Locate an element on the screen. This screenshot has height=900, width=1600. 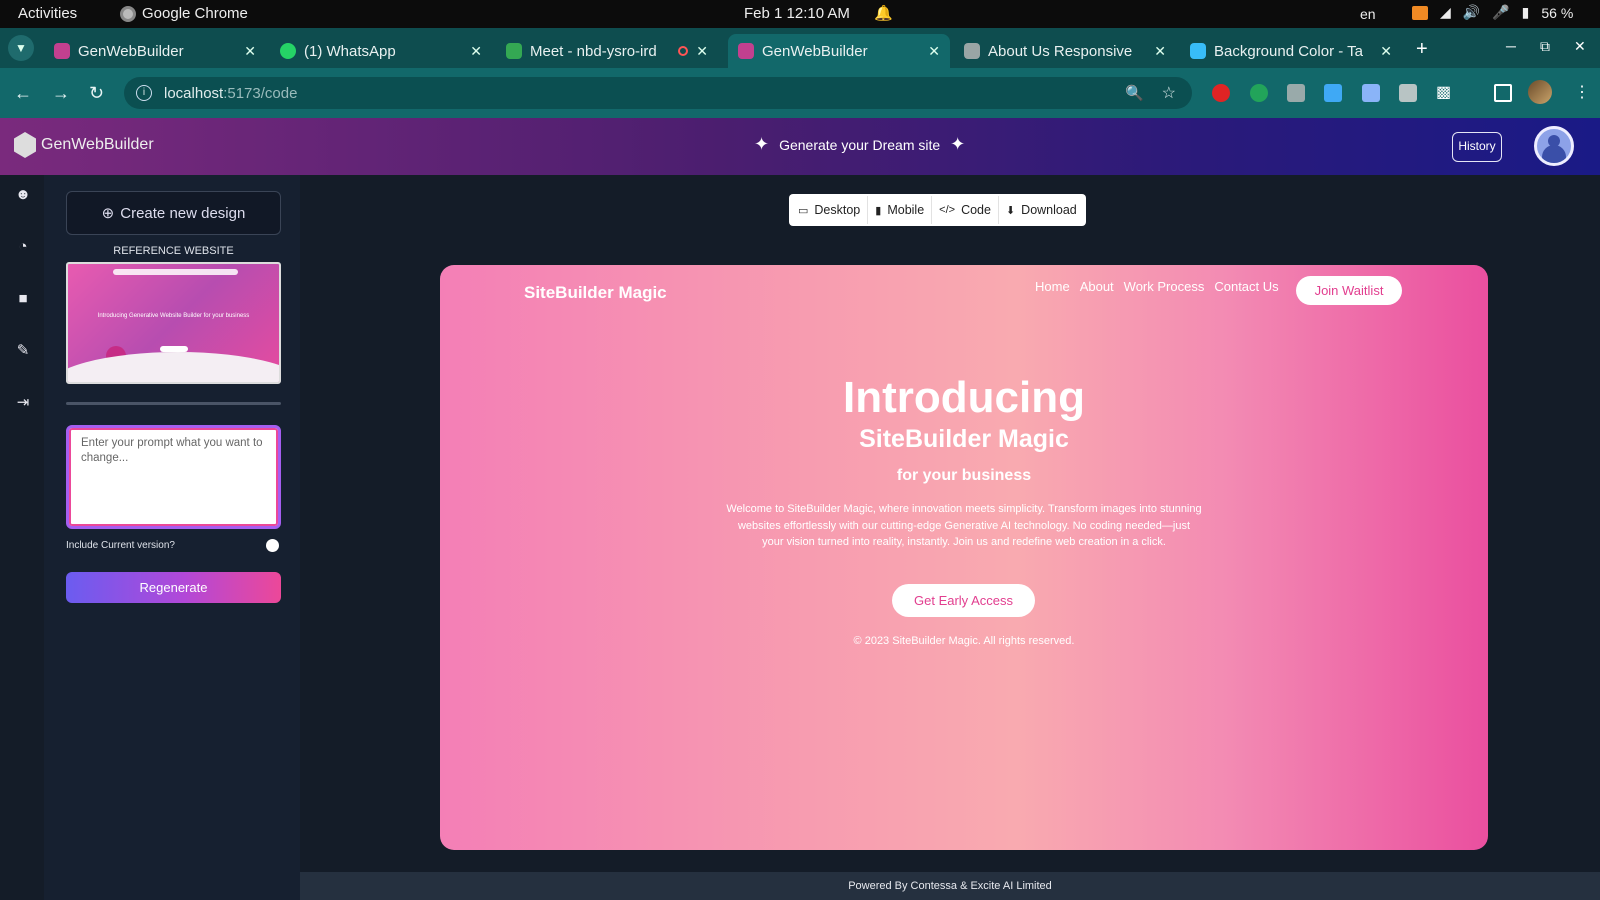
extensions-puzzle-icon: ▩ is located at coordinates (1445, 93).